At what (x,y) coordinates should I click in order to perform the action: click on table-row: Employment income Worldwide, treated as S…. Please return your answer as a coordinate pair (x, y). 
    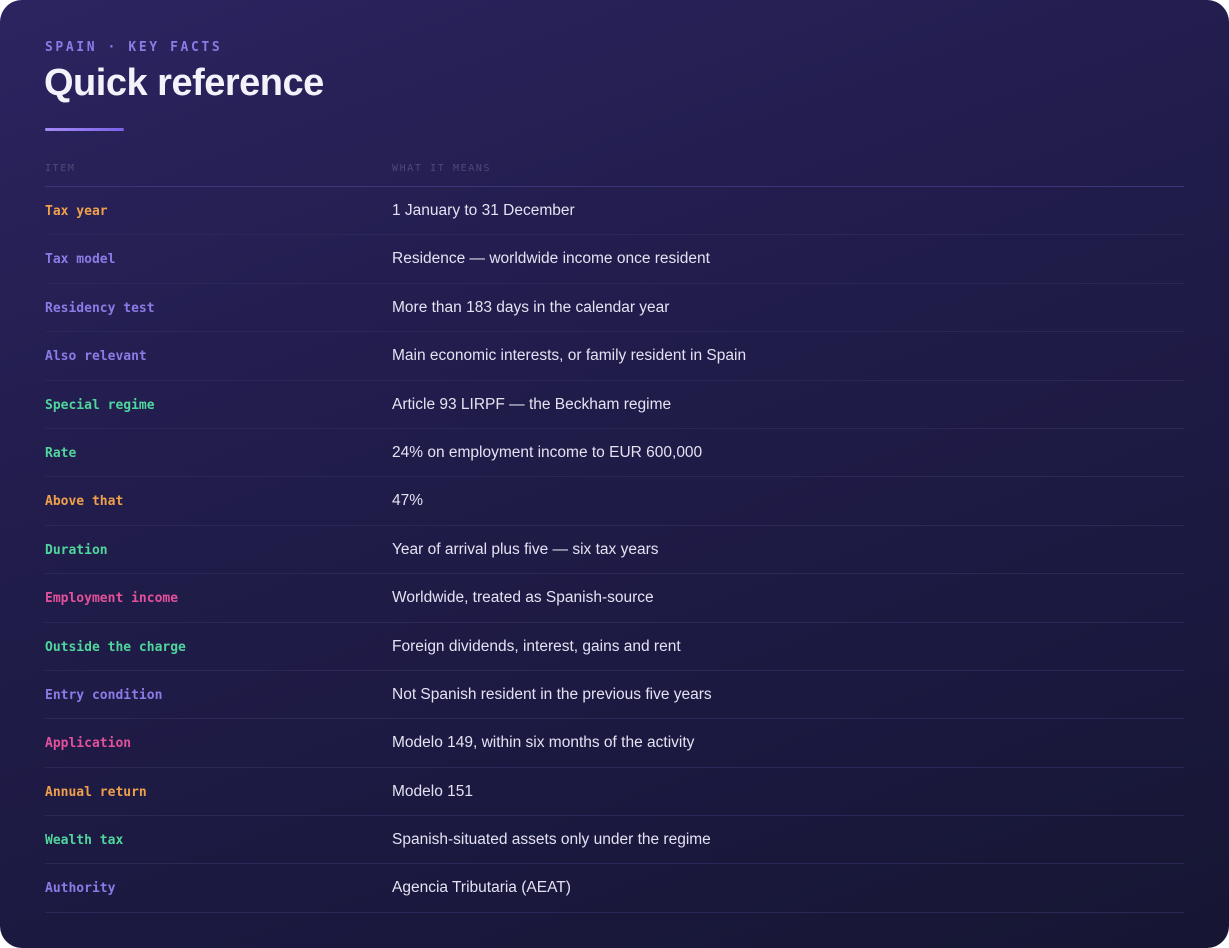
    Looking at the image, I should click on (614, 598).